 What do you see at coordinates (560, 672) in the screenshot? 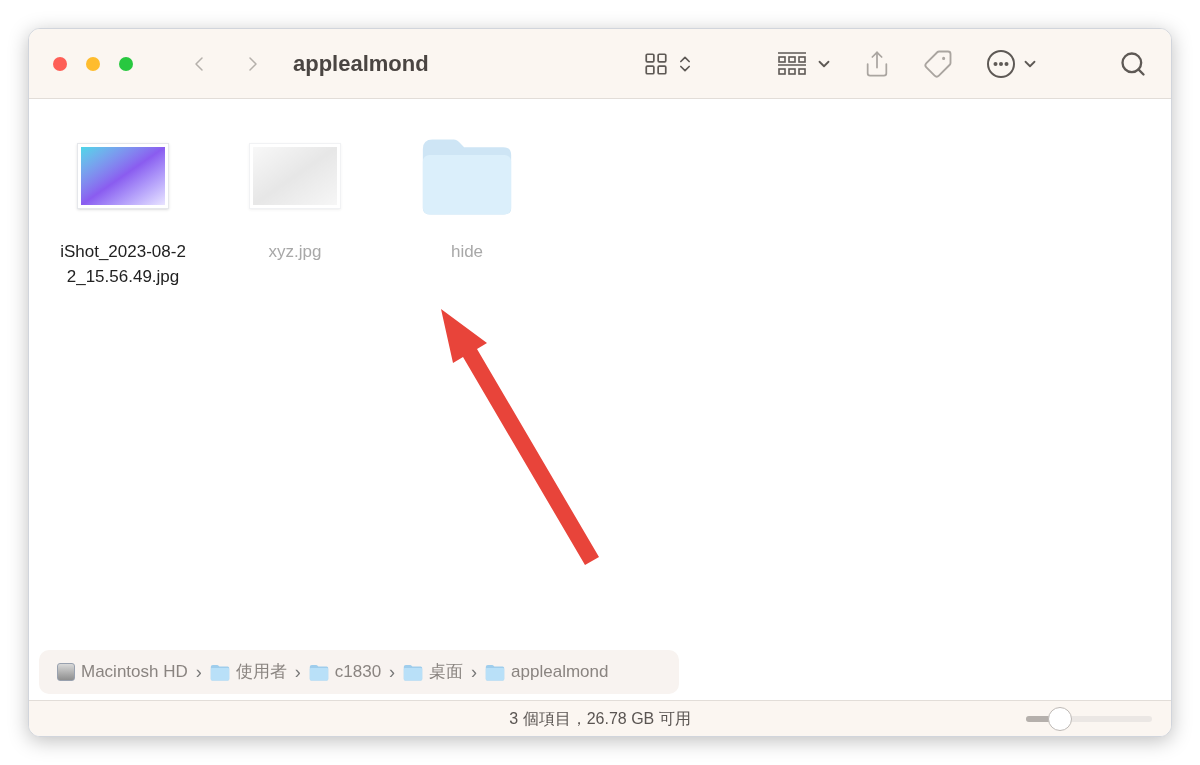
I see `path-item: applealmond` at bounding box center [560, 672].